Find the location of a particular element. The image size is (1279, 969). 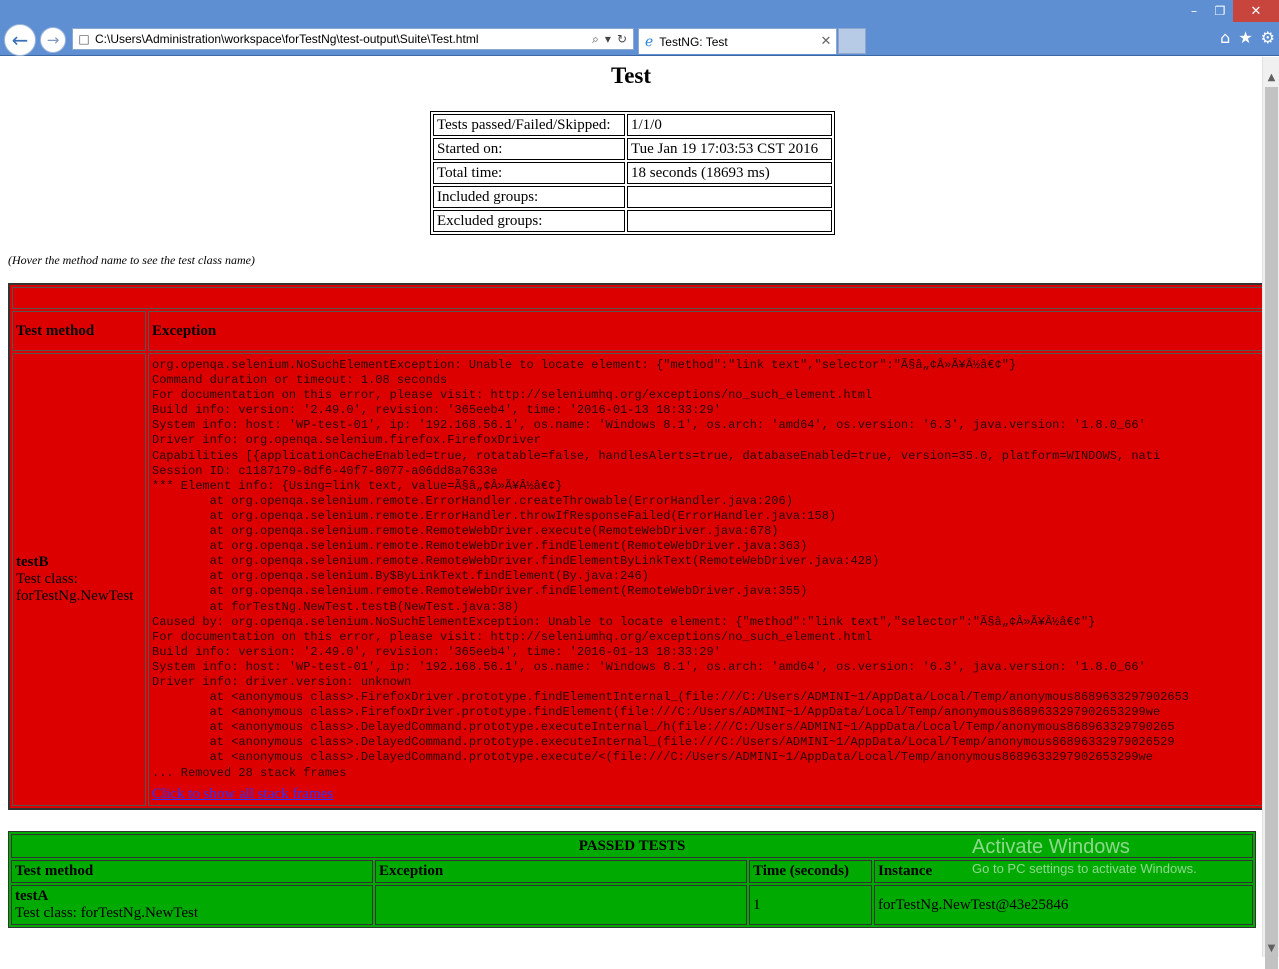

arrow-right-icon: → is located at coordinates (53, 39).